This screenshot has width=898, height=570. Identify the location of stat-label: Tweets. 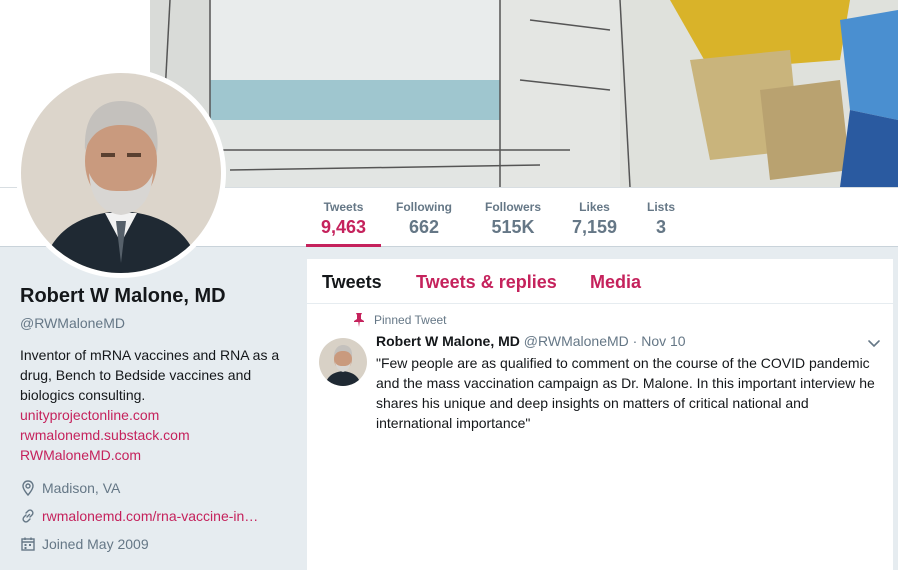
(343, 207).